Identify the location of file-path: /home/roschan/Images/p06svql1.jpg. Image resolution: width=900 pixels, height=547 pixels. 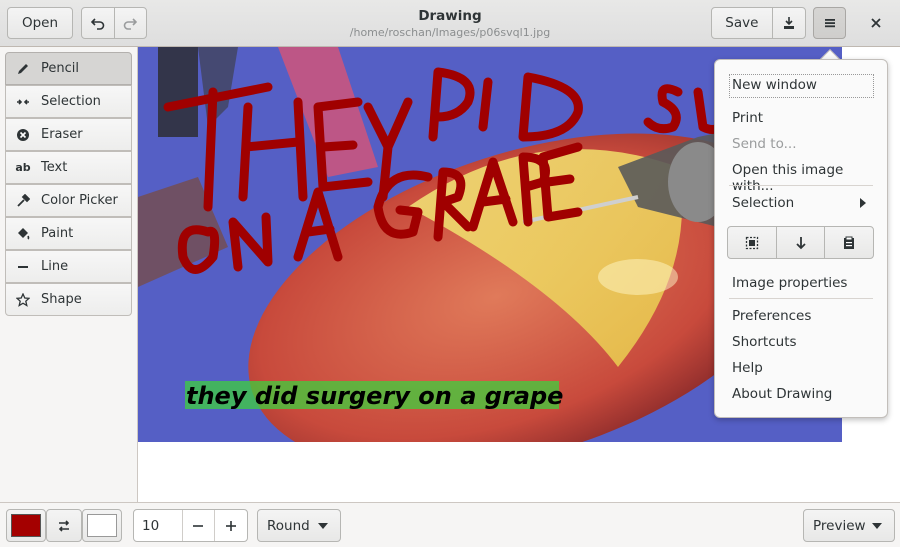
(450, 32).